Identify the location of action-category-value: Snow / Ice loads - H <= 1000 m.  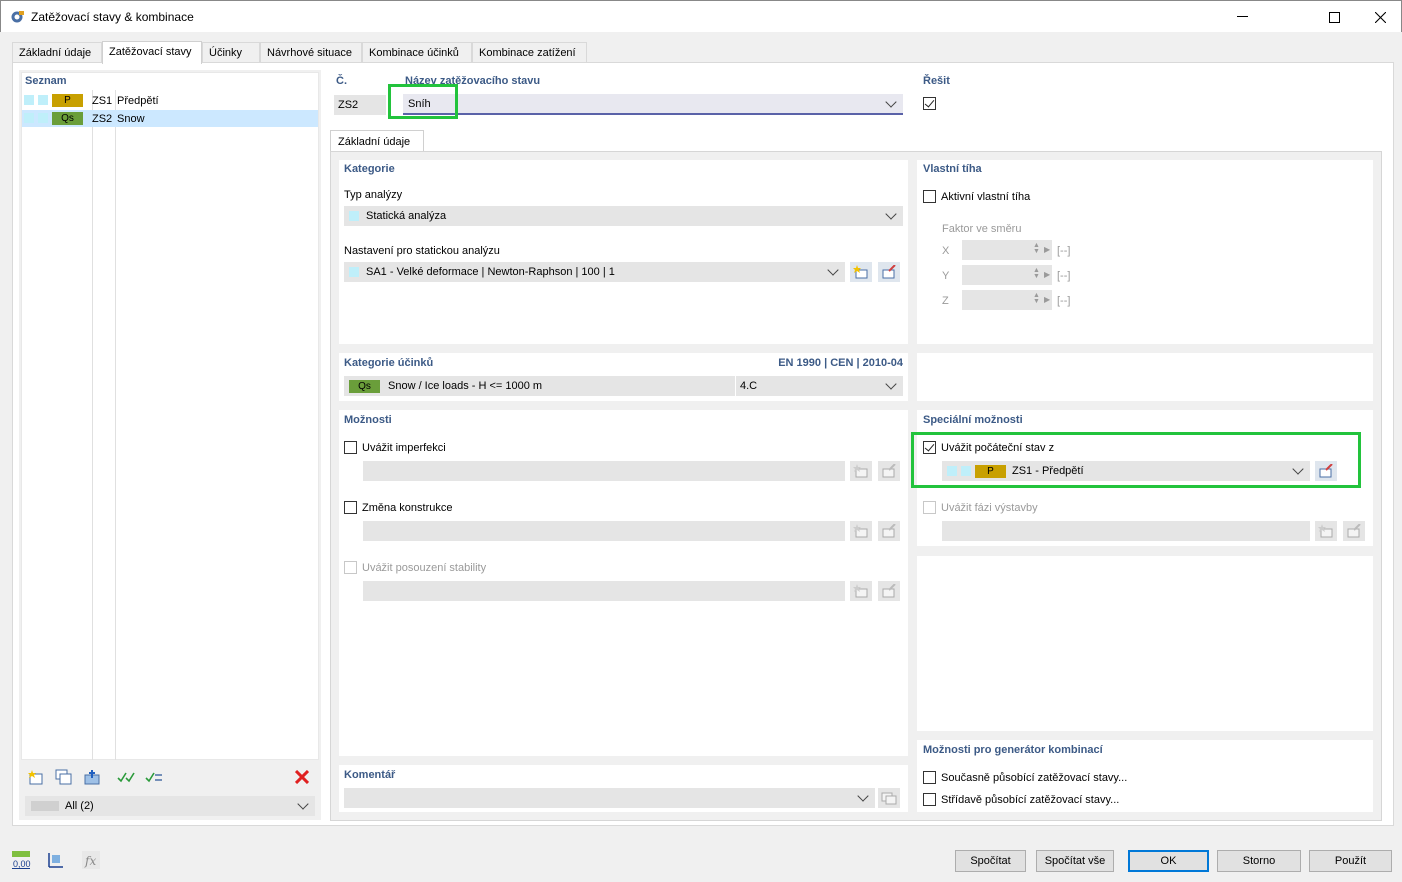
(465, 386).